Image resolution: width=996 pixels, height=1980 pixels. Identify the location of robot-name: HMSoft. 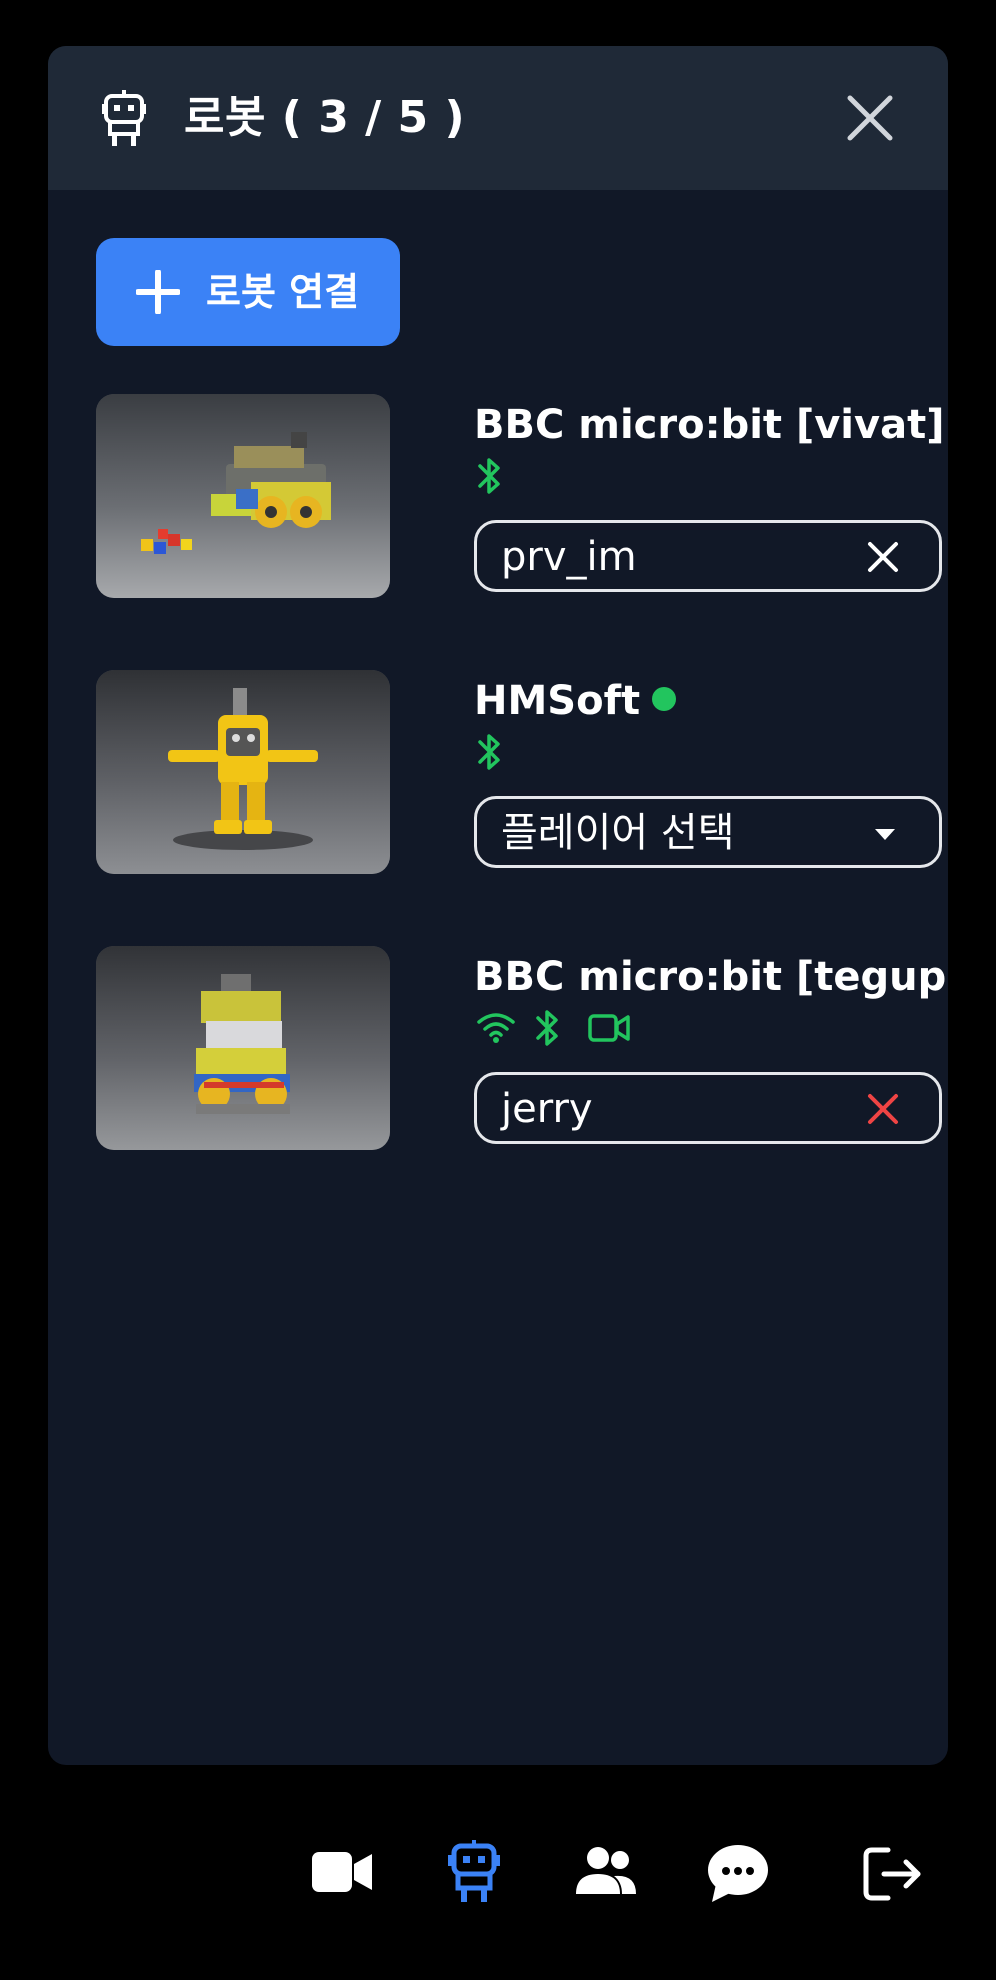
(575, 701).